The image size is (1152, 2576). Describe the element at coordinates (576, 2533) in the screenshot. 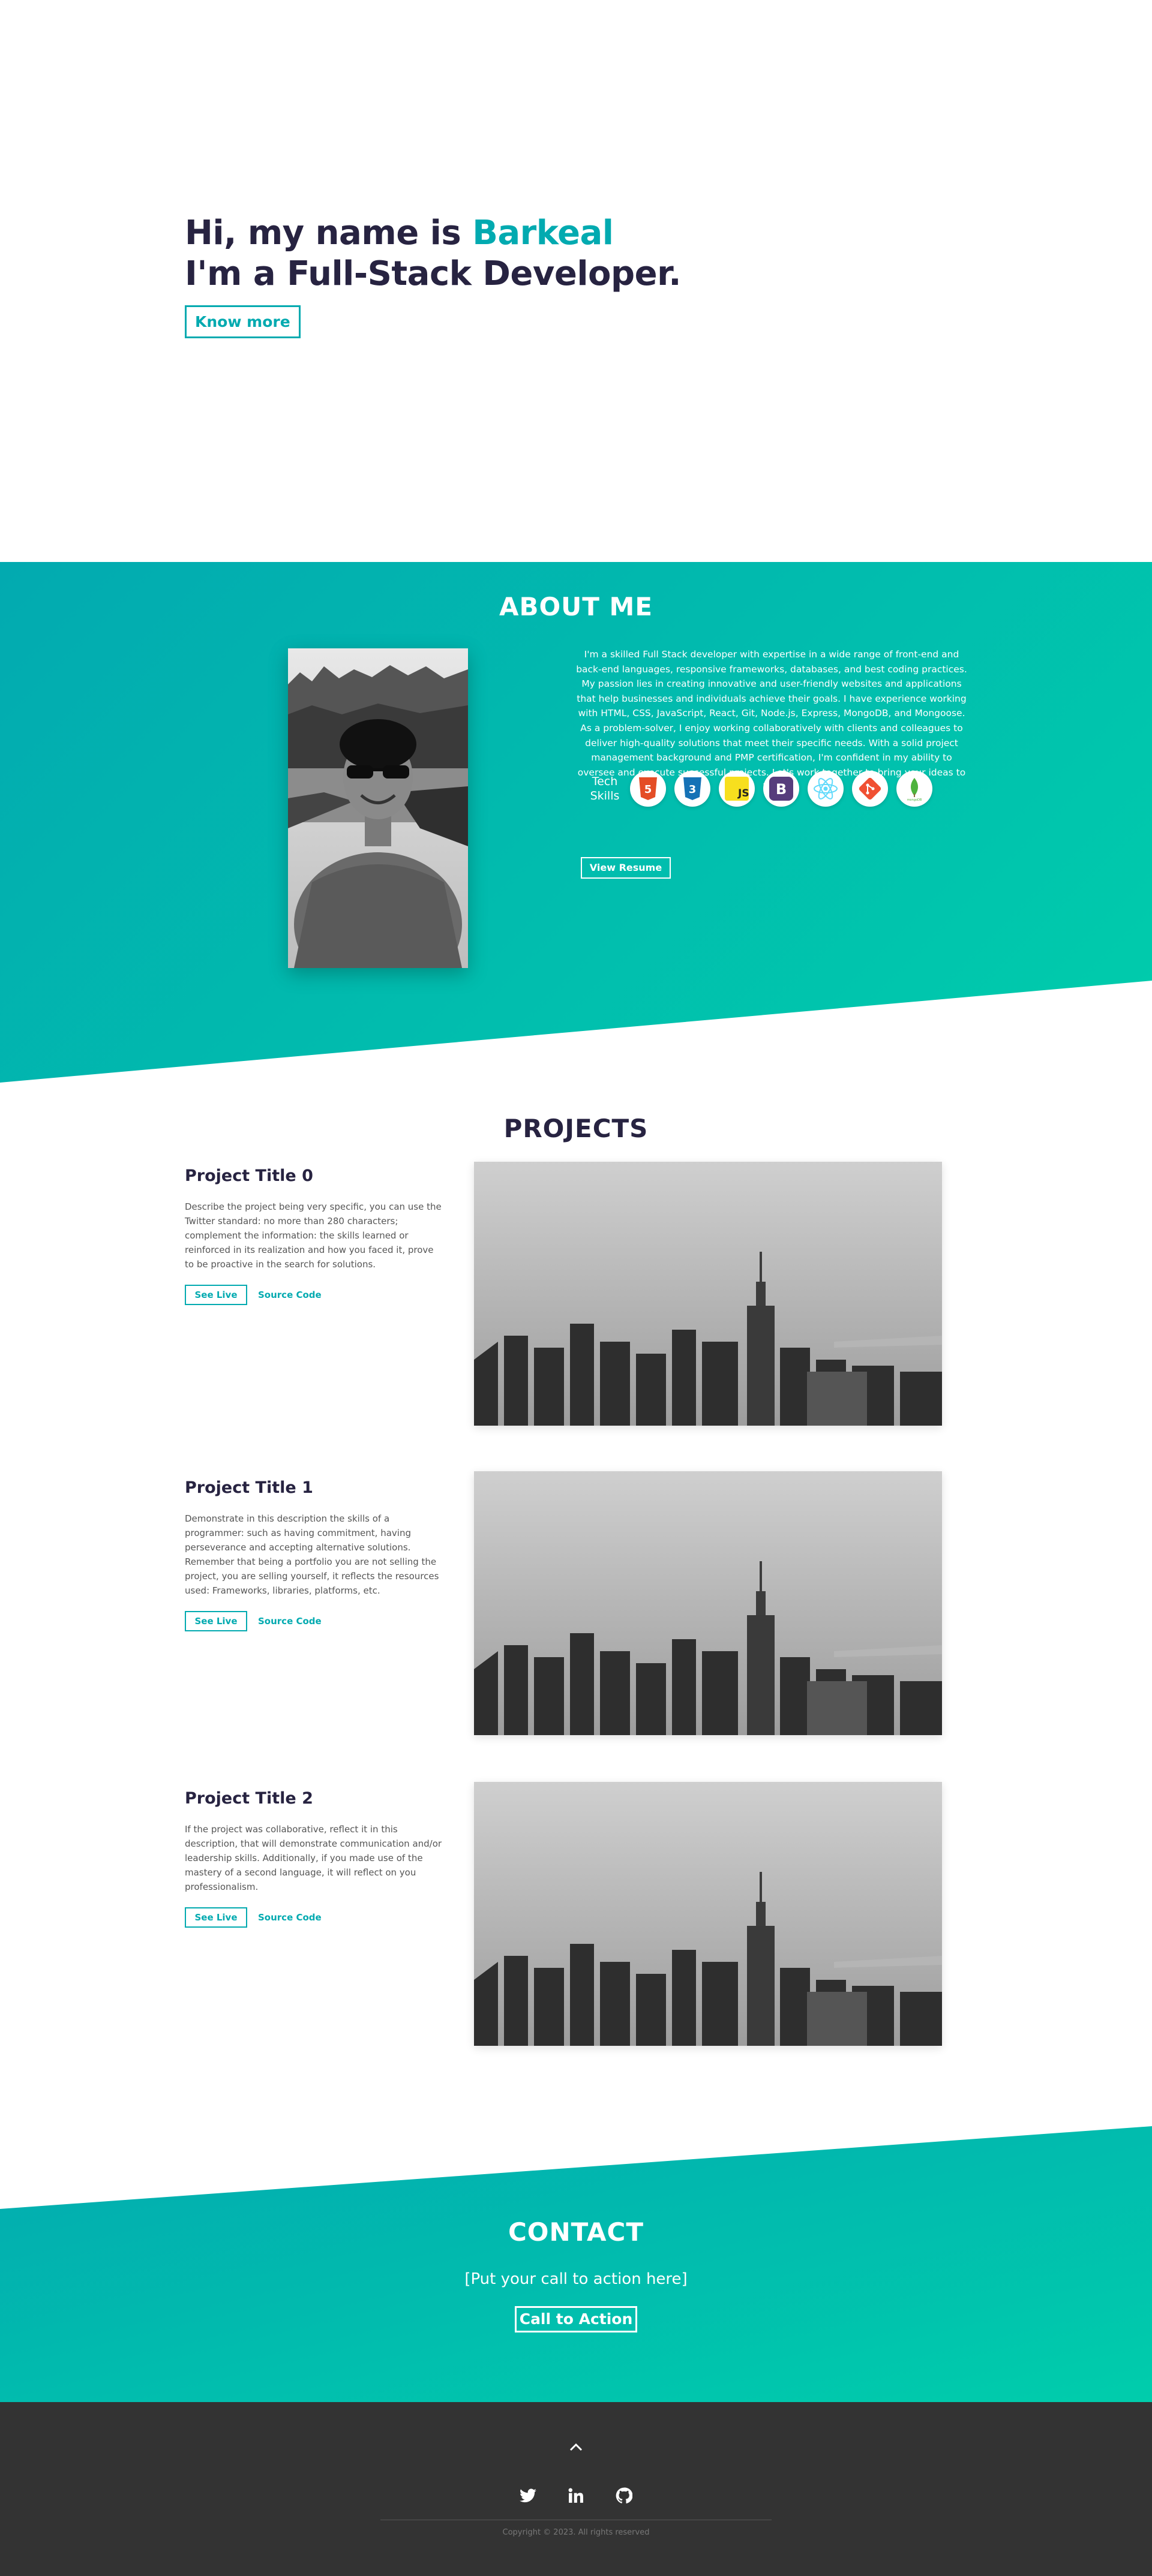

I see `copyright-text: Copyright © 2023. All rights reserved` at that location.